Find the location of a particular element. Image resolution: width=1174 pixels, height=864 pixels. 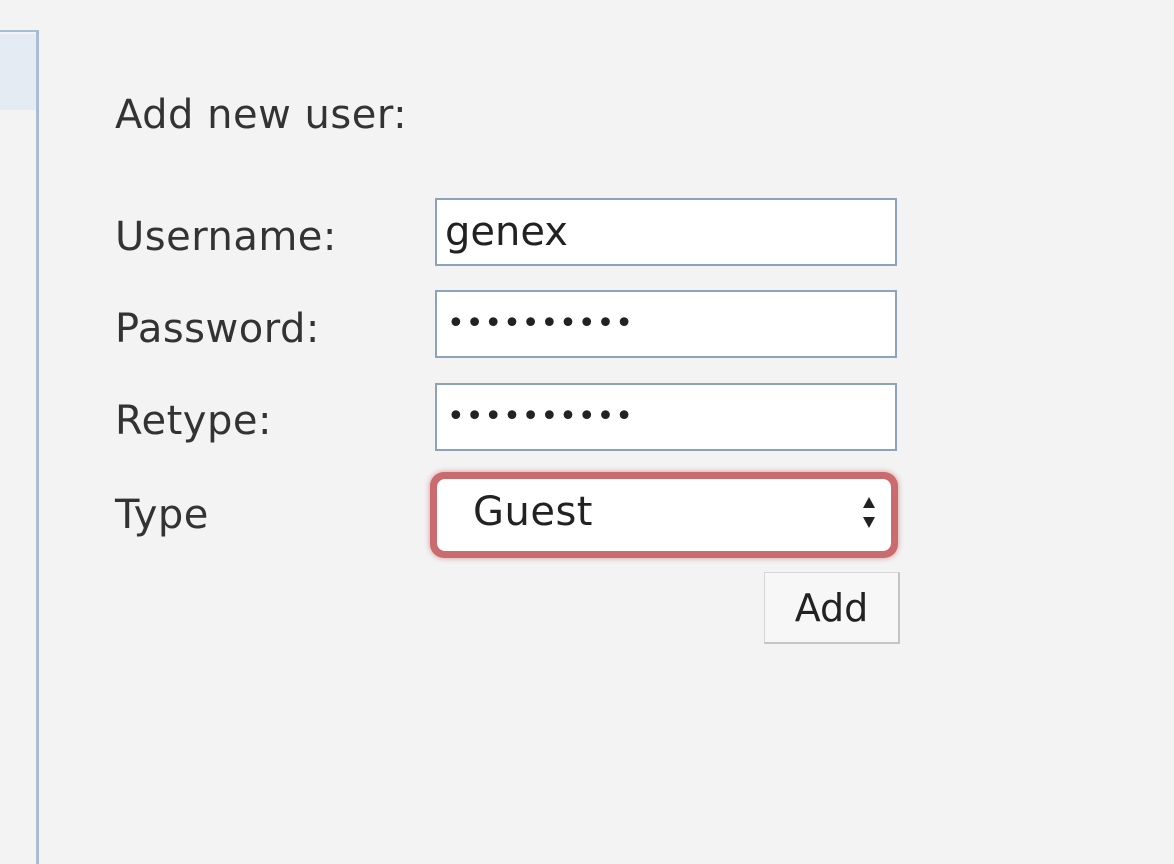

left-side-panel is located at coordinates (19, 447).